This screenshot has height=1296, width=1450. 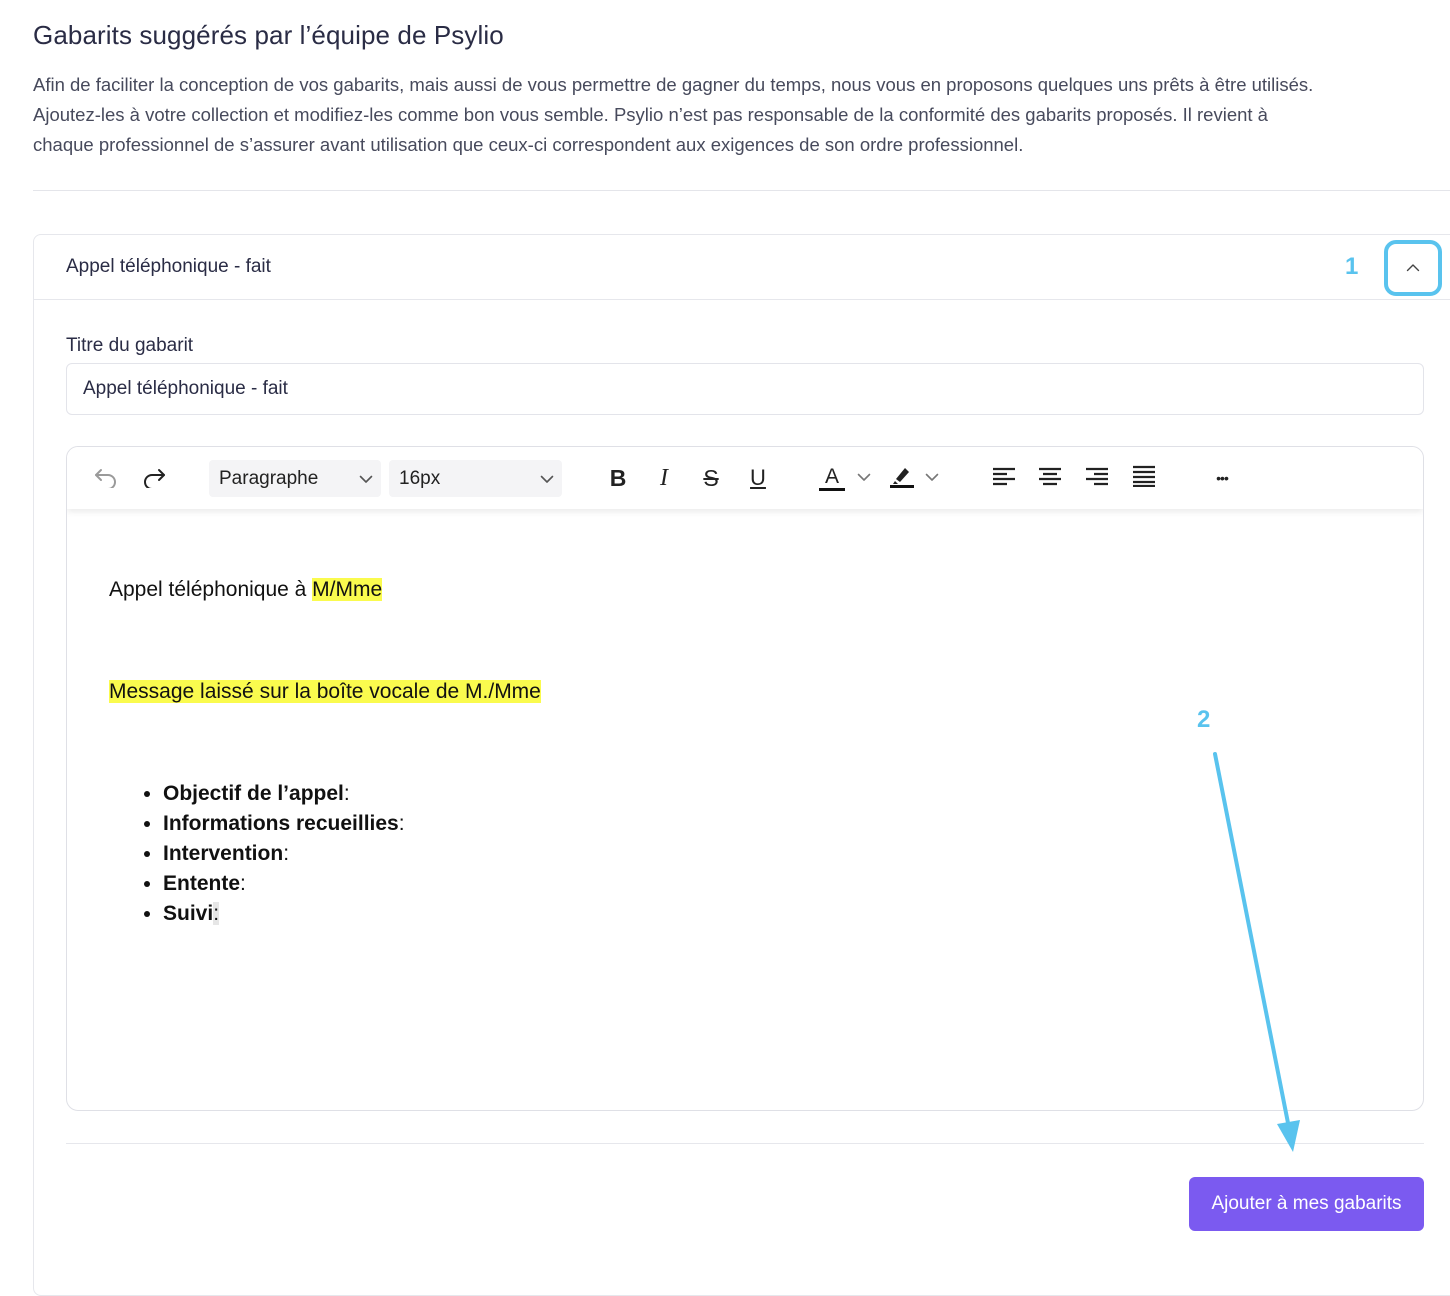 I want to click on add-to-my-templates-button: Ajouter à mes gabarits, so click(x=1306, y=1204).